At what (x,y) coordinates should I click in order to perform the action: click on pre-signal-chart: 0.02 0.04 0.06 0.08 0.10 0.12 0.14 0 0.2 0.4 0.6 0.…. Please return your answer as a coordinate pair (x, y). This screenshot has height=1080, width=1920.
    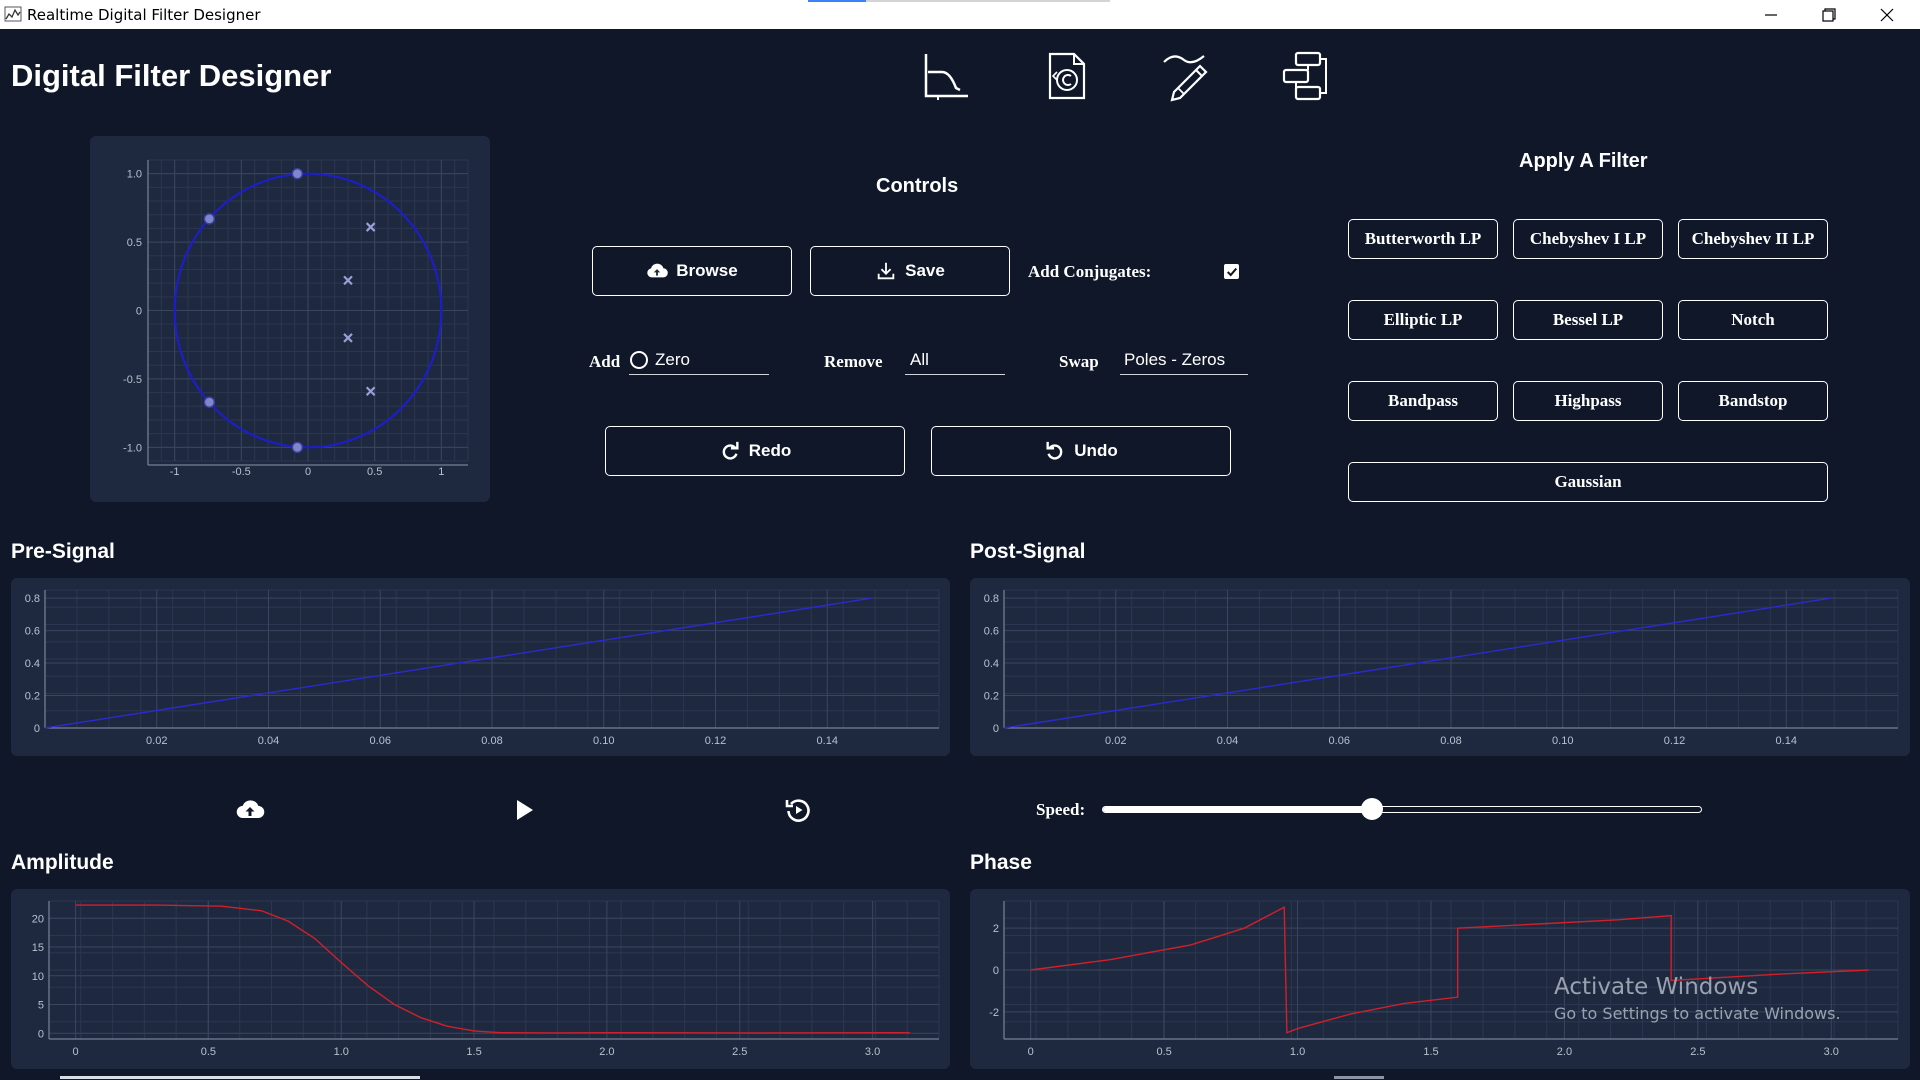
    Looking at the image, I should click on (480, 667).